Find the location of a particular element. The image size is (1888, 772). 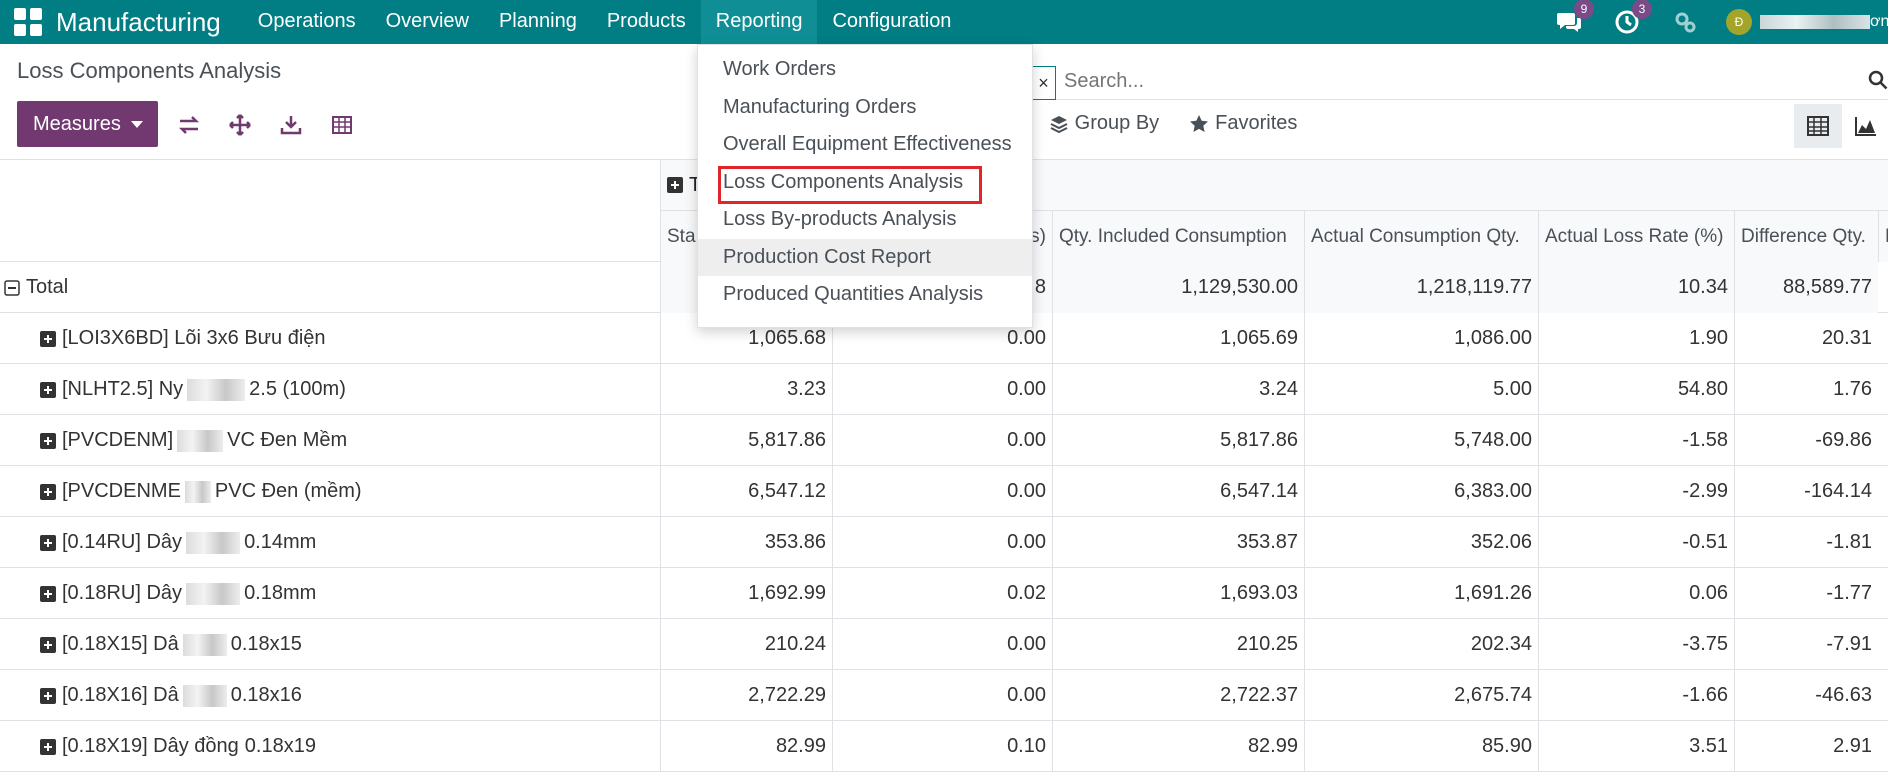

menu-planning: Planning is located at coordinates (538, 22).